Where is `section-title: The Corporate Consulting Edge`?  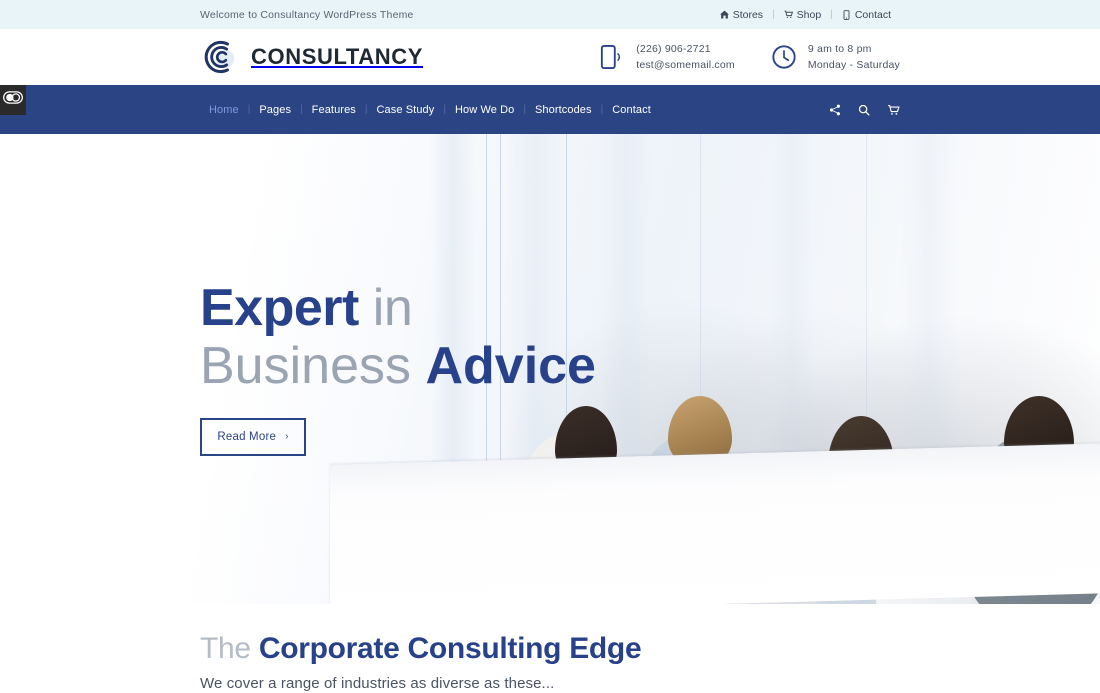
section-title: The Corporate Consulting Edge is located at coordinates (550, 649).